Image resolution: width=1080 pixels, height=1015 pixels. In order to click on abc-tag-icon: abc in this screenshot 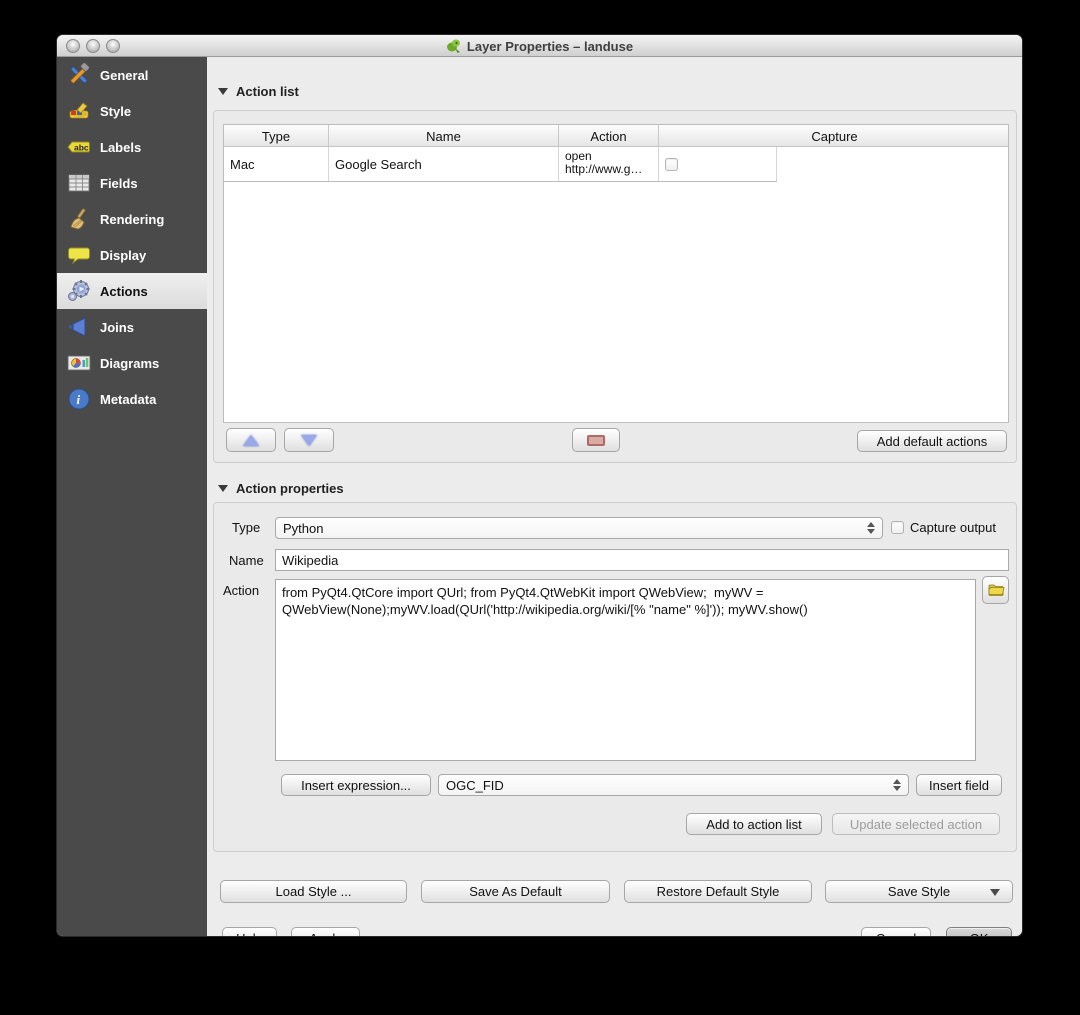, I will do `click(79, 147)`.